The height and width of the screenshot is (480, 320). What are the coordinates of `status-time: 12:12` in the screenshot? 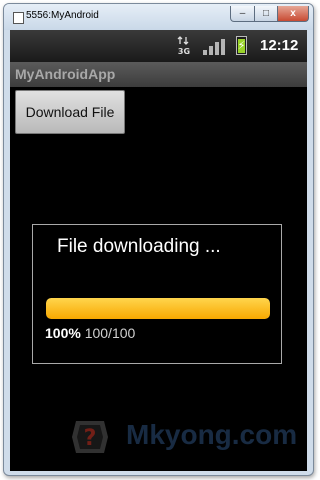 It's located at (279, 45).